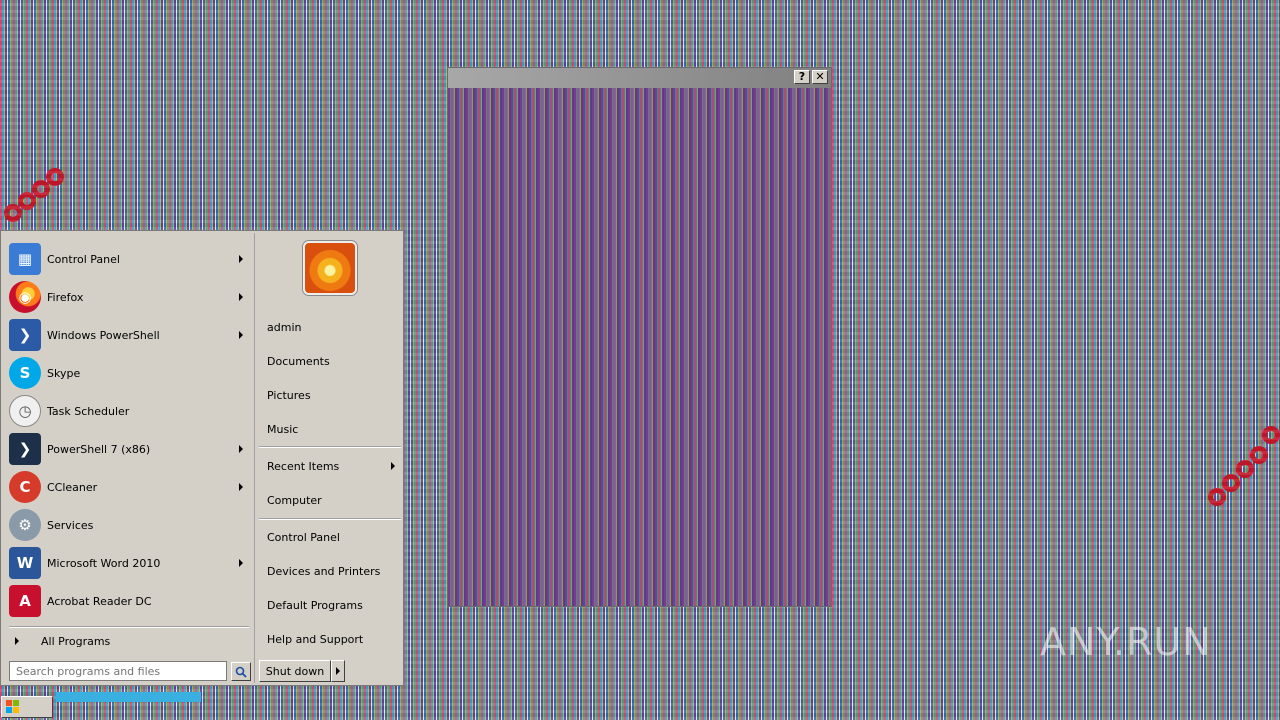 The width and height of the screenshot is (1280, 720). I want to click on dialog-titlebar: ? ✕, so click(639, 78).